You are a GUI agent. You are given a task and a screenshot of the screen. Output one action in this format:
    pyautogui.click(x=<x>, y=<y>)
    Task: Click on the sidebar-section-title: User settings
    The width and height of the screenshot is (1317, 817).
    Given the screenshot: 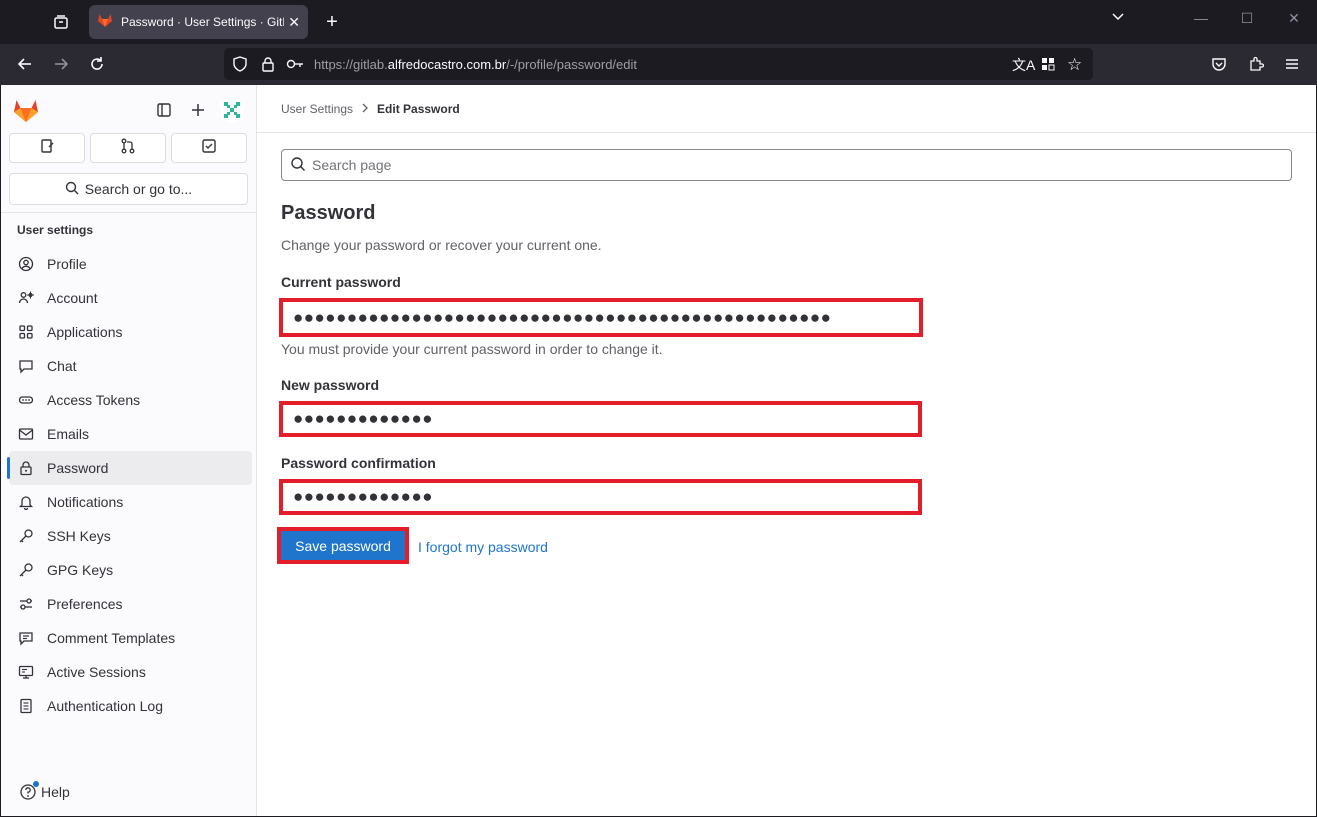 What is the action you would take?
    pyautogui.click(x=55, y=230)
    